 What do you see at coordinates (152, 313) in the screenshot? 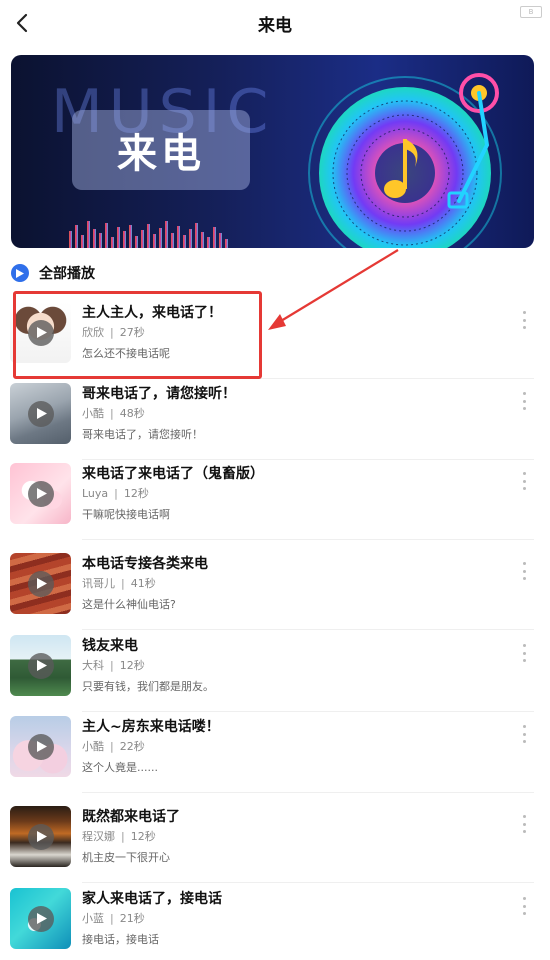
I see `ringtone-title: 主人主人，来电话了！` at bounding box center [152, 313].